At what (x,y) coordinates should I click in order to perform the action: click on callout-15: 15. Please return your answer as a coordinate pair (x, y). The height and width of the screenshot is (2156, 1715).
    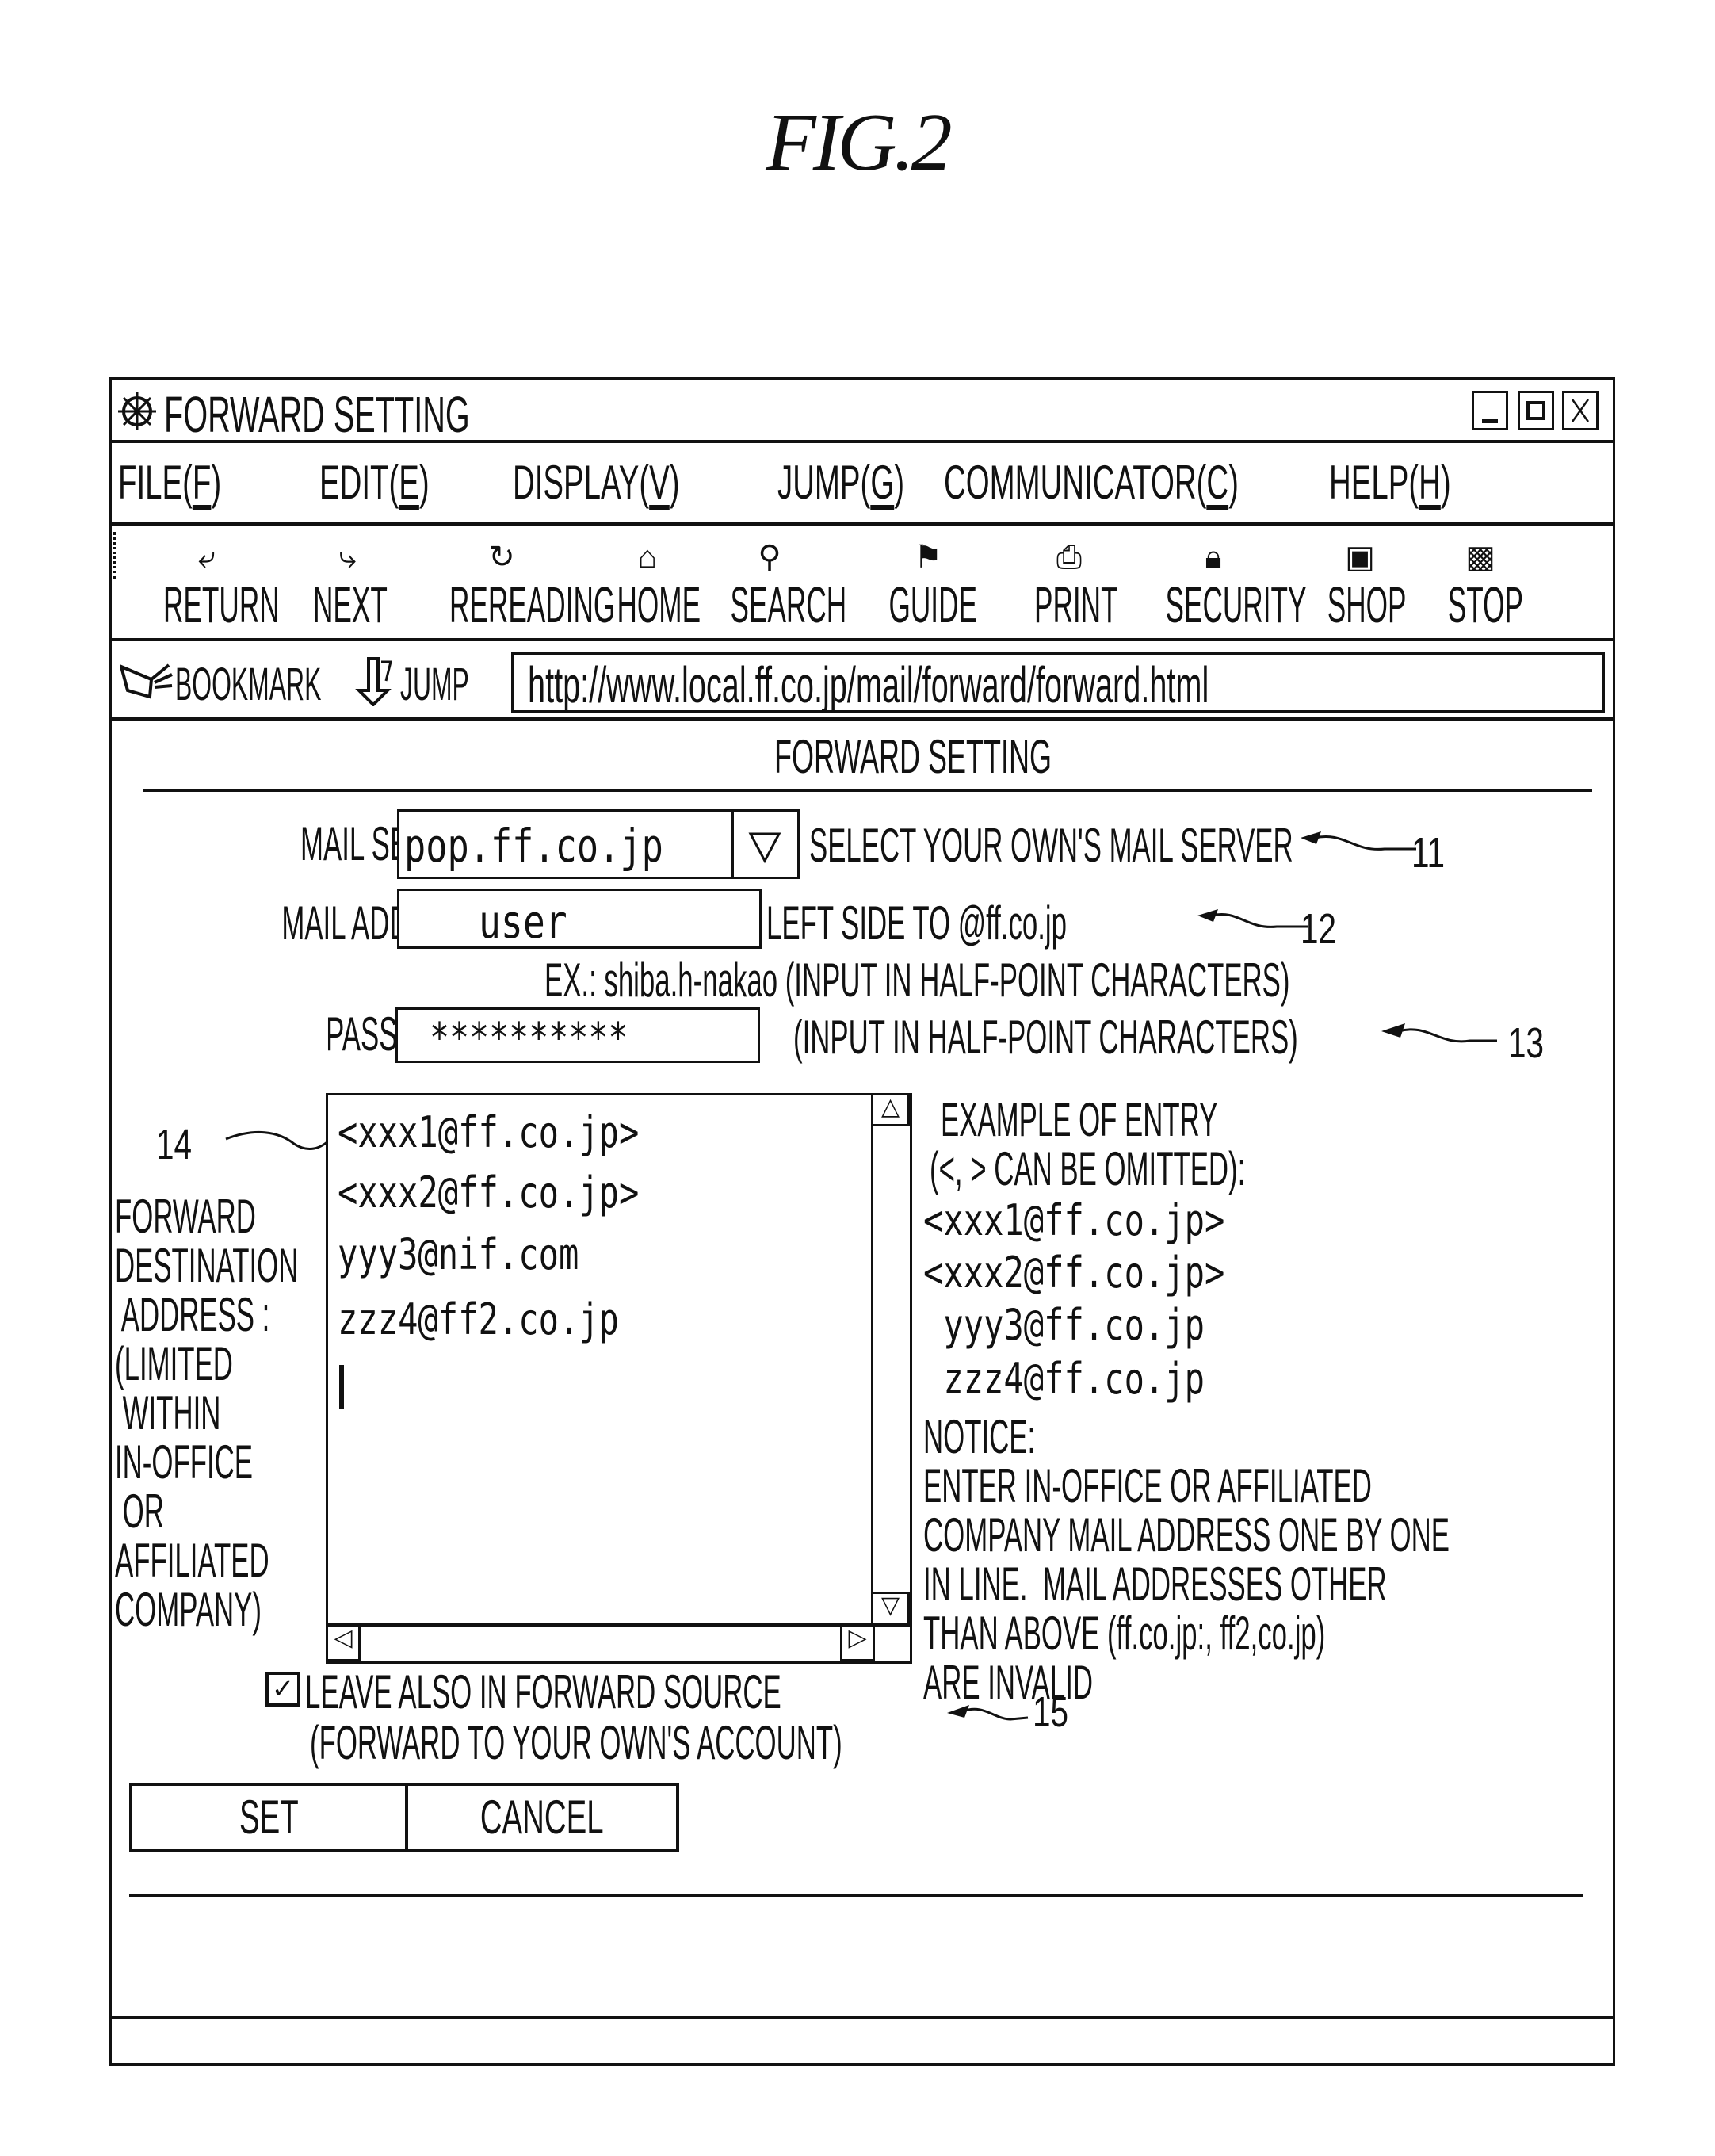
    Looking at the image, I should click on (1051, 1712).